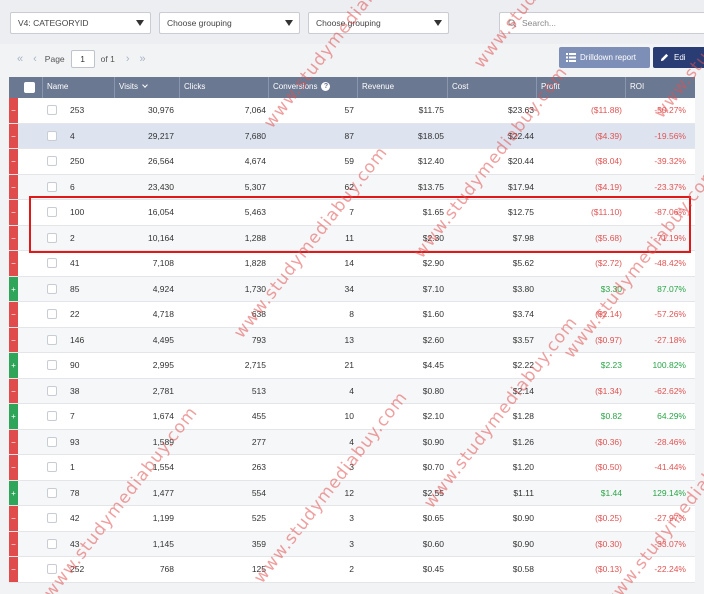  I want to click on cell-profit: ($5.68), so click(608, 237).